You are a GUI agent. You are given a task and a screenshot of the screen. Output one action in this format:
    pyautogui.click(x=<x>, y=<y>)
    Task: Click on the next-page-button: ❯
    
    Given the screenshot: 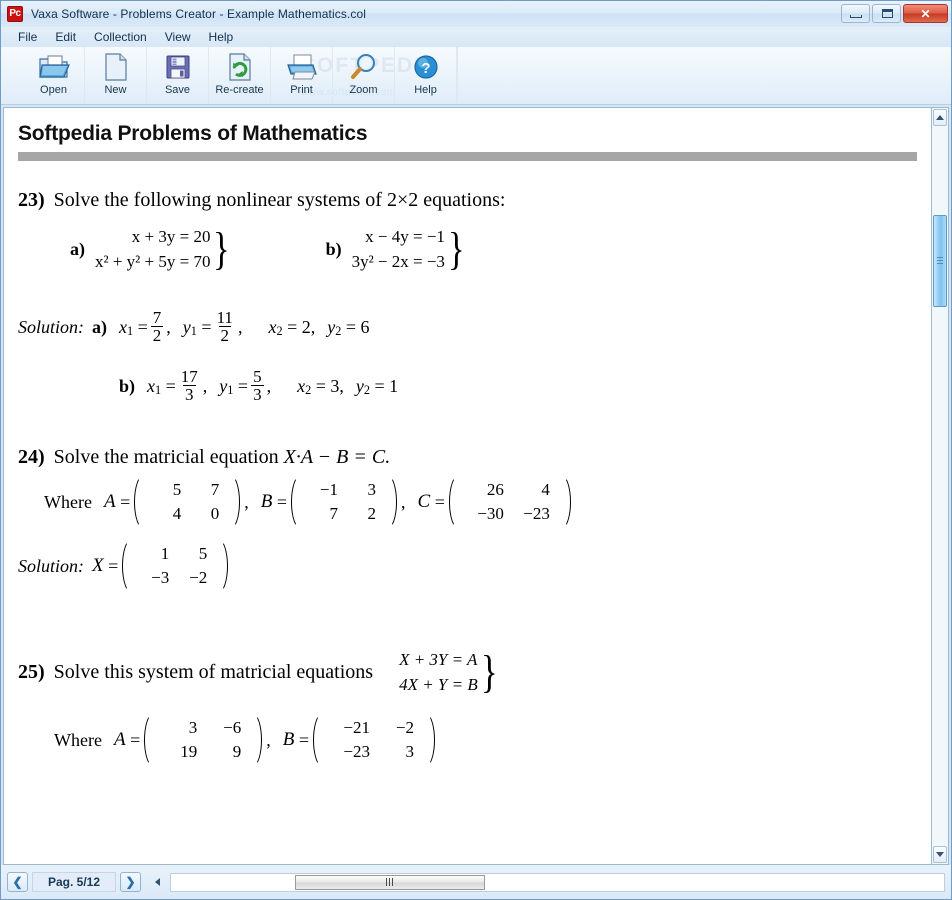 What is the action you would take?
    pyautogui.click(x=130, y=882)
    